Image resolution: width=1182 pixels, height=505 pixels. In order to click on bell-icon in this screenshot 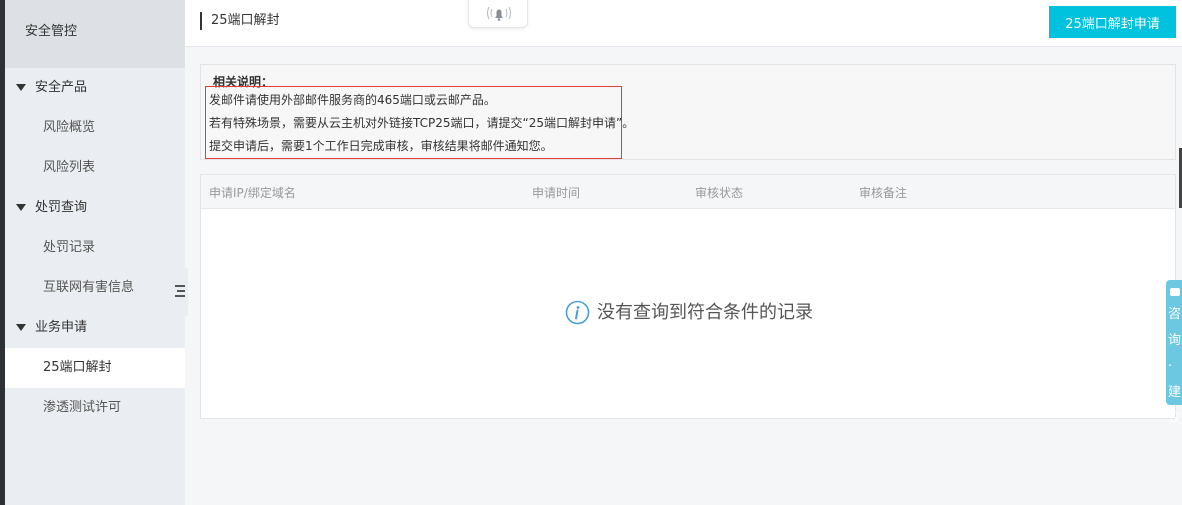, I will do `click(499, 13)`.